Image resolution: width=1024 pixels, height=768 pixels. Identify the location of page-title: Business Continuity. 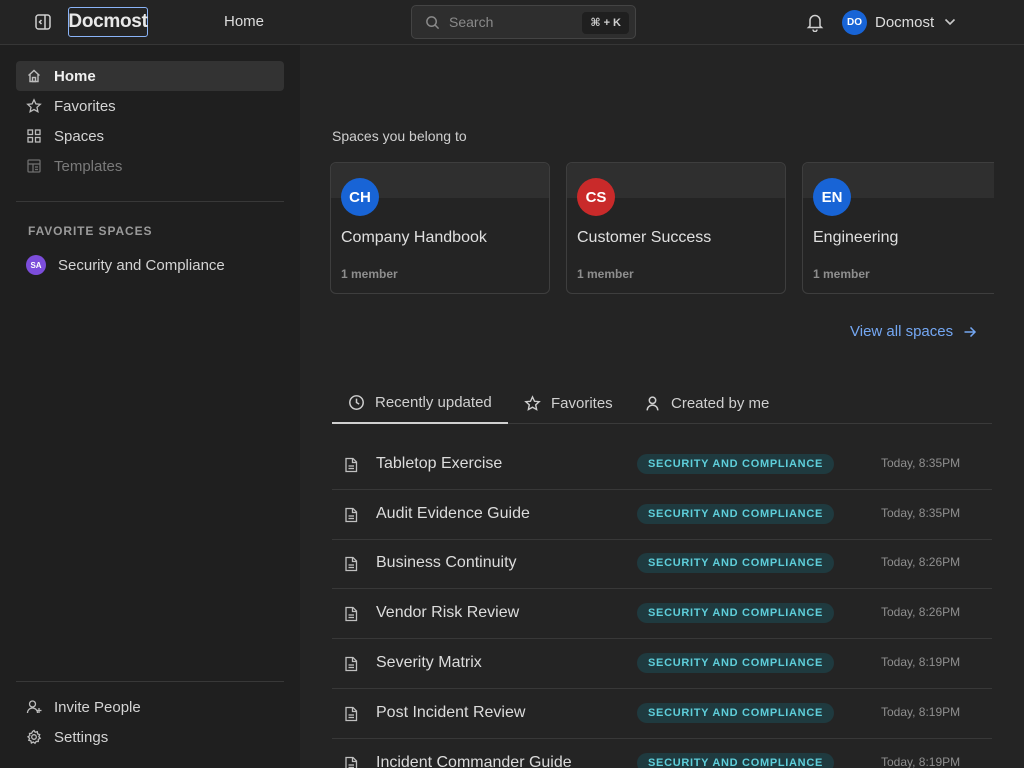
(446, 562).